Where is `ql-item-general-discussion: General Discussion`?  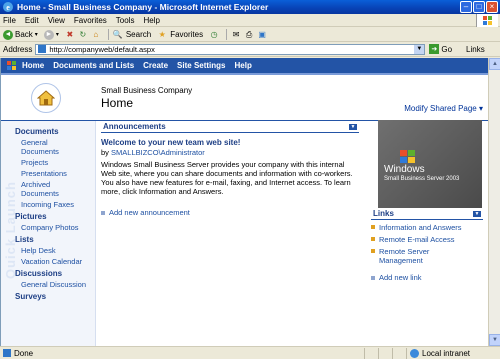
ql-item-general-discussion: General Discussion is located at coordinates (53, 284).